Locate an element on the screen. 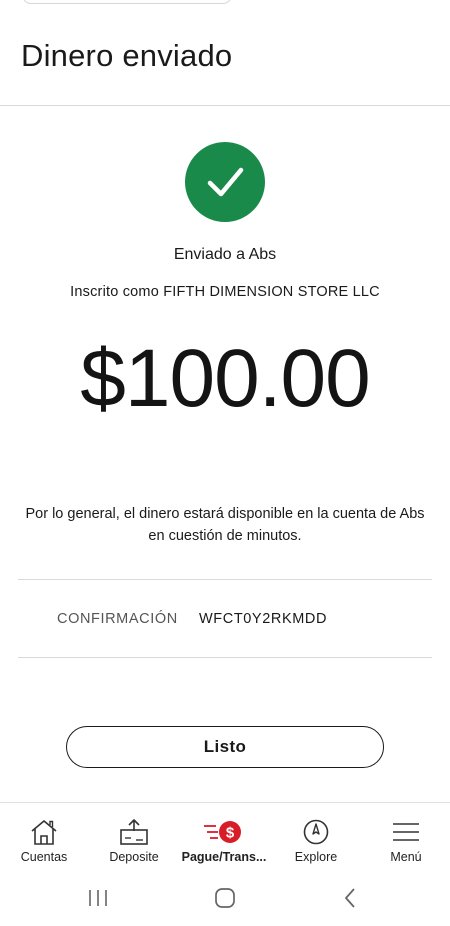 The image size is (450, 926). success-check-icon is located at coordinates (225, 182).